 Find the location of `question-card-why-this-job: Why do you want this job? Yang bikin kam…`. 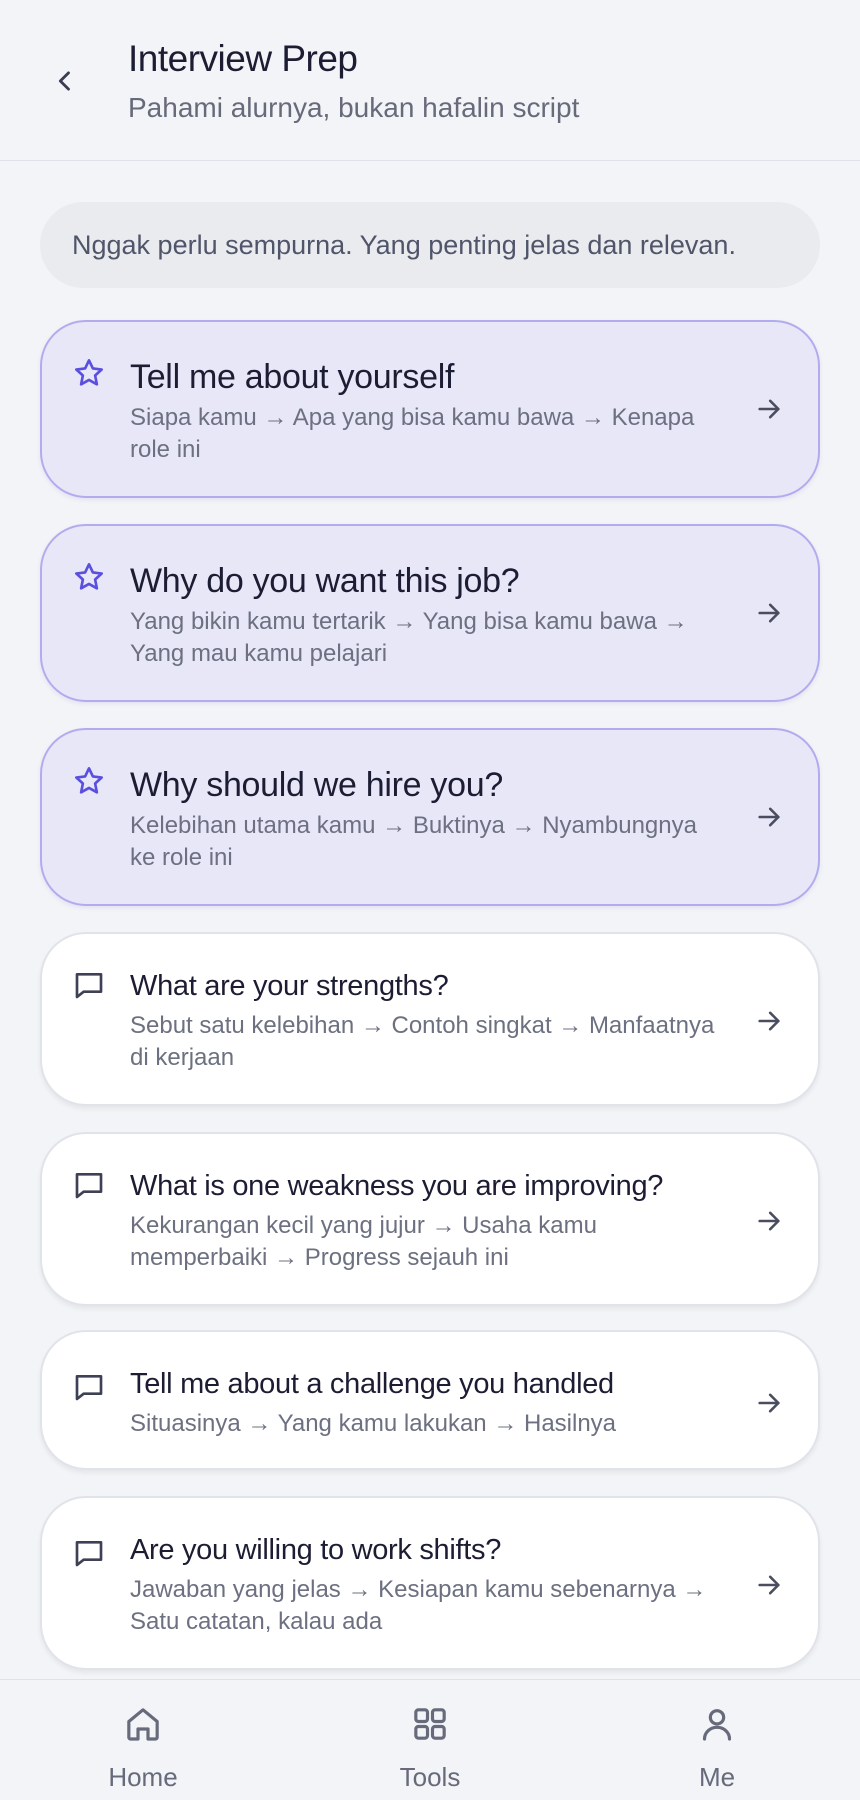

question-card-why-this-job: Why do you want this job? Yang bikin kam… is located at coordinates (430, 613).